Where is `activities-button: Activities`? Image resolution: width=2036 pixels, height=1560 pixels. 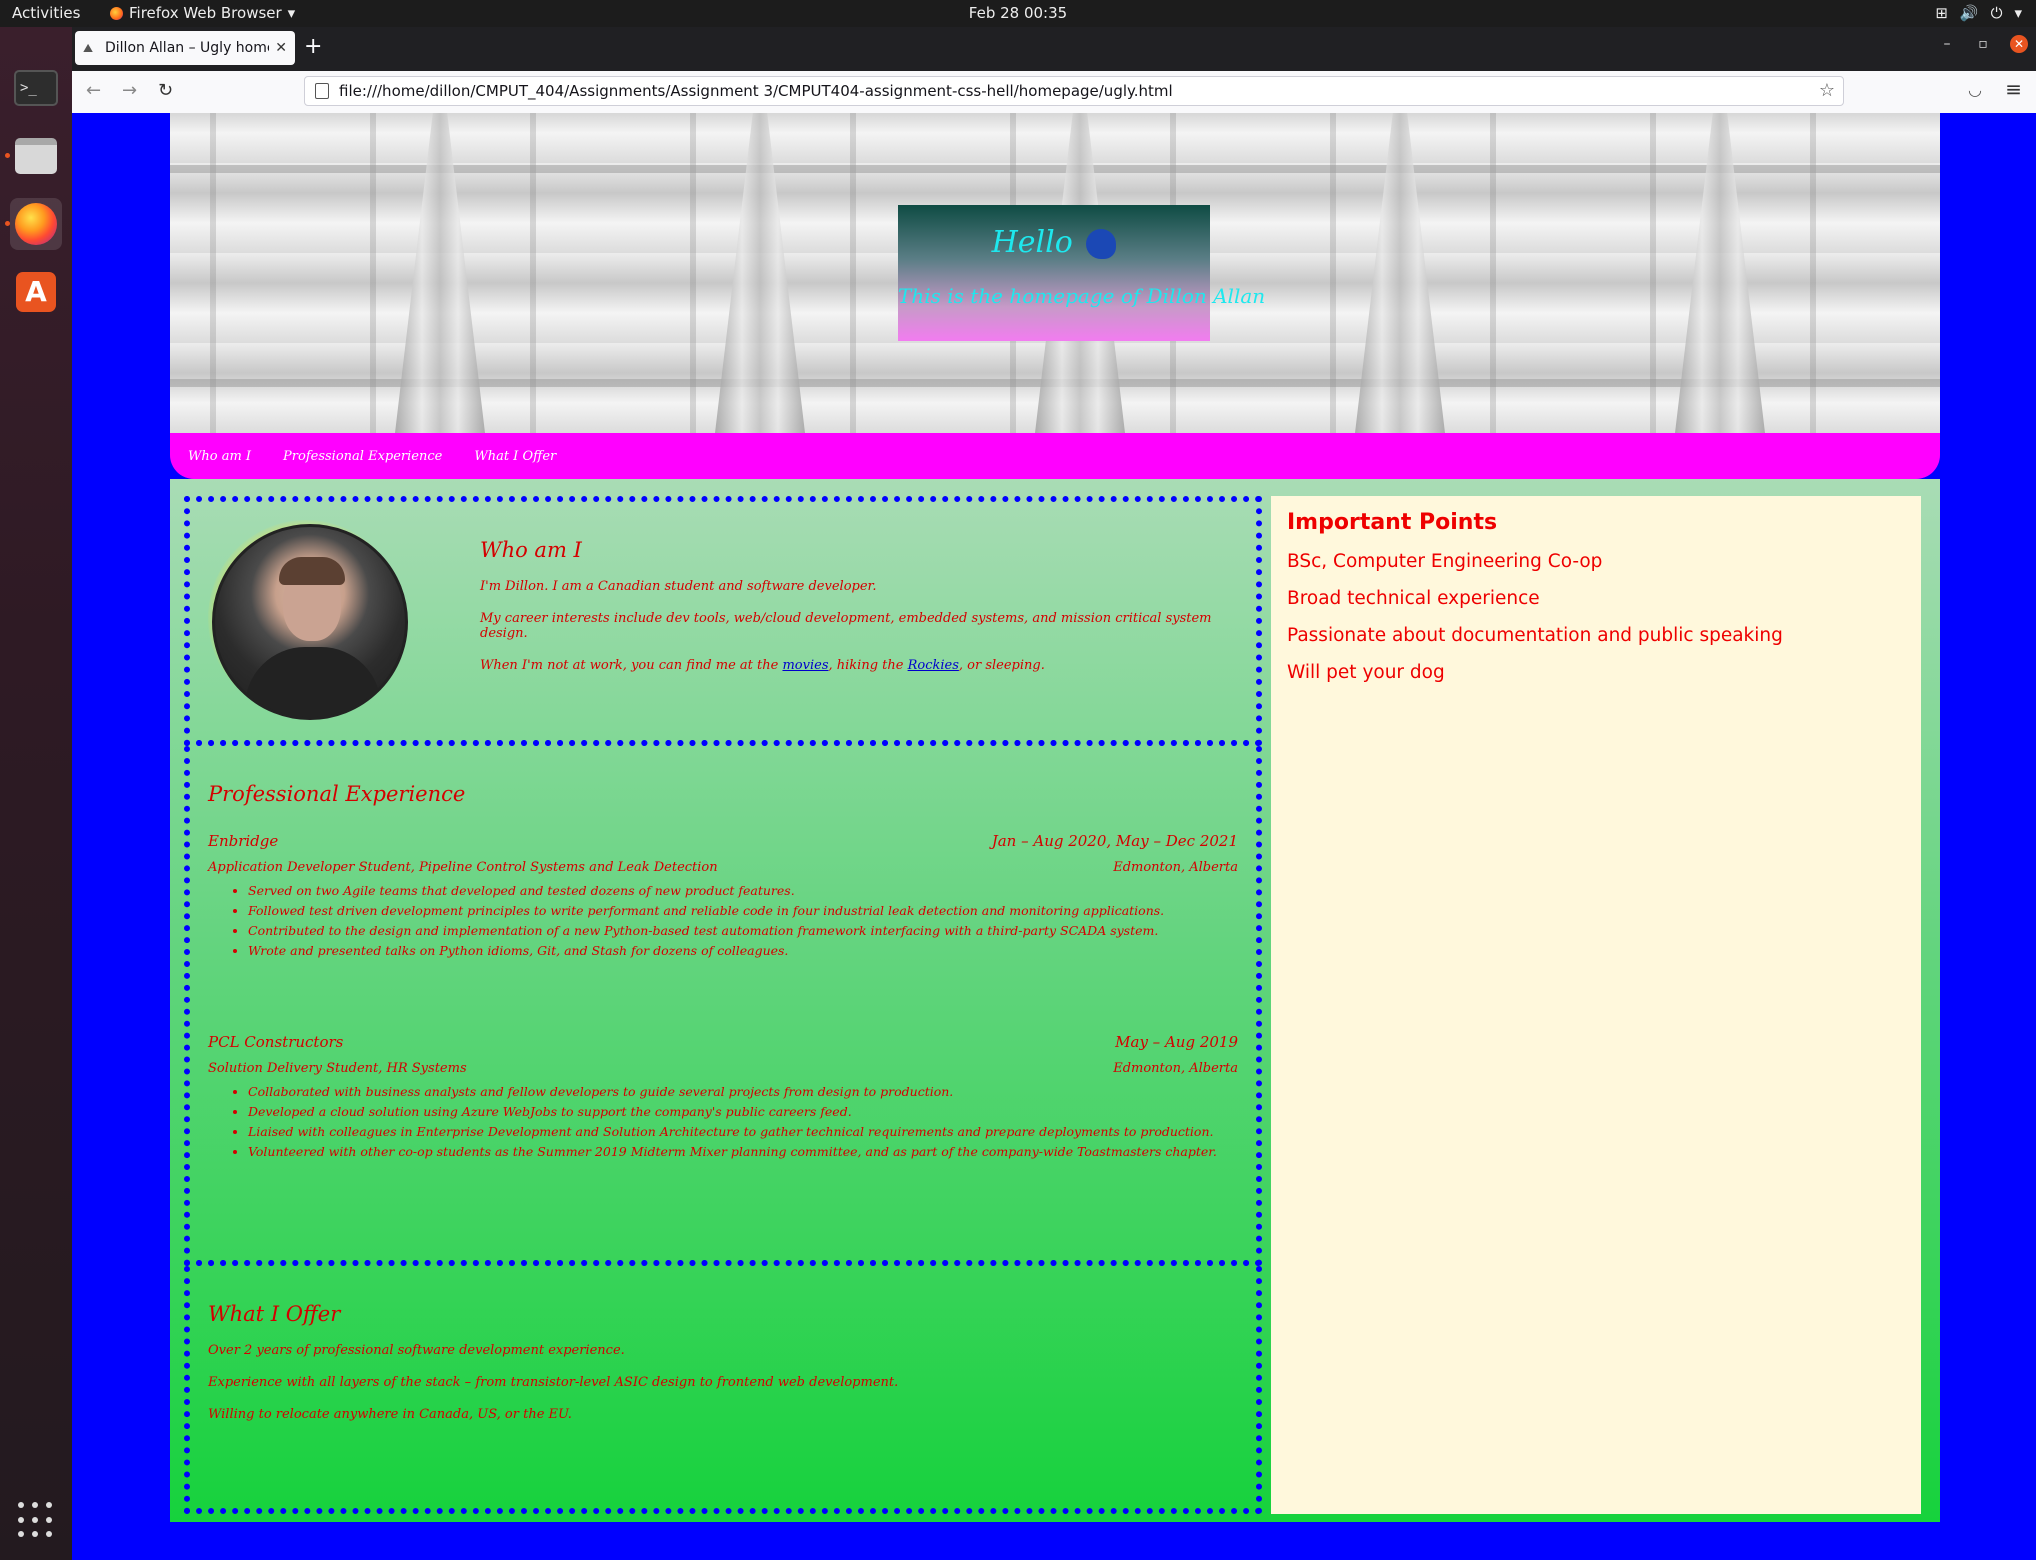 activities-button: Activities is located at coordinates (46, 13).